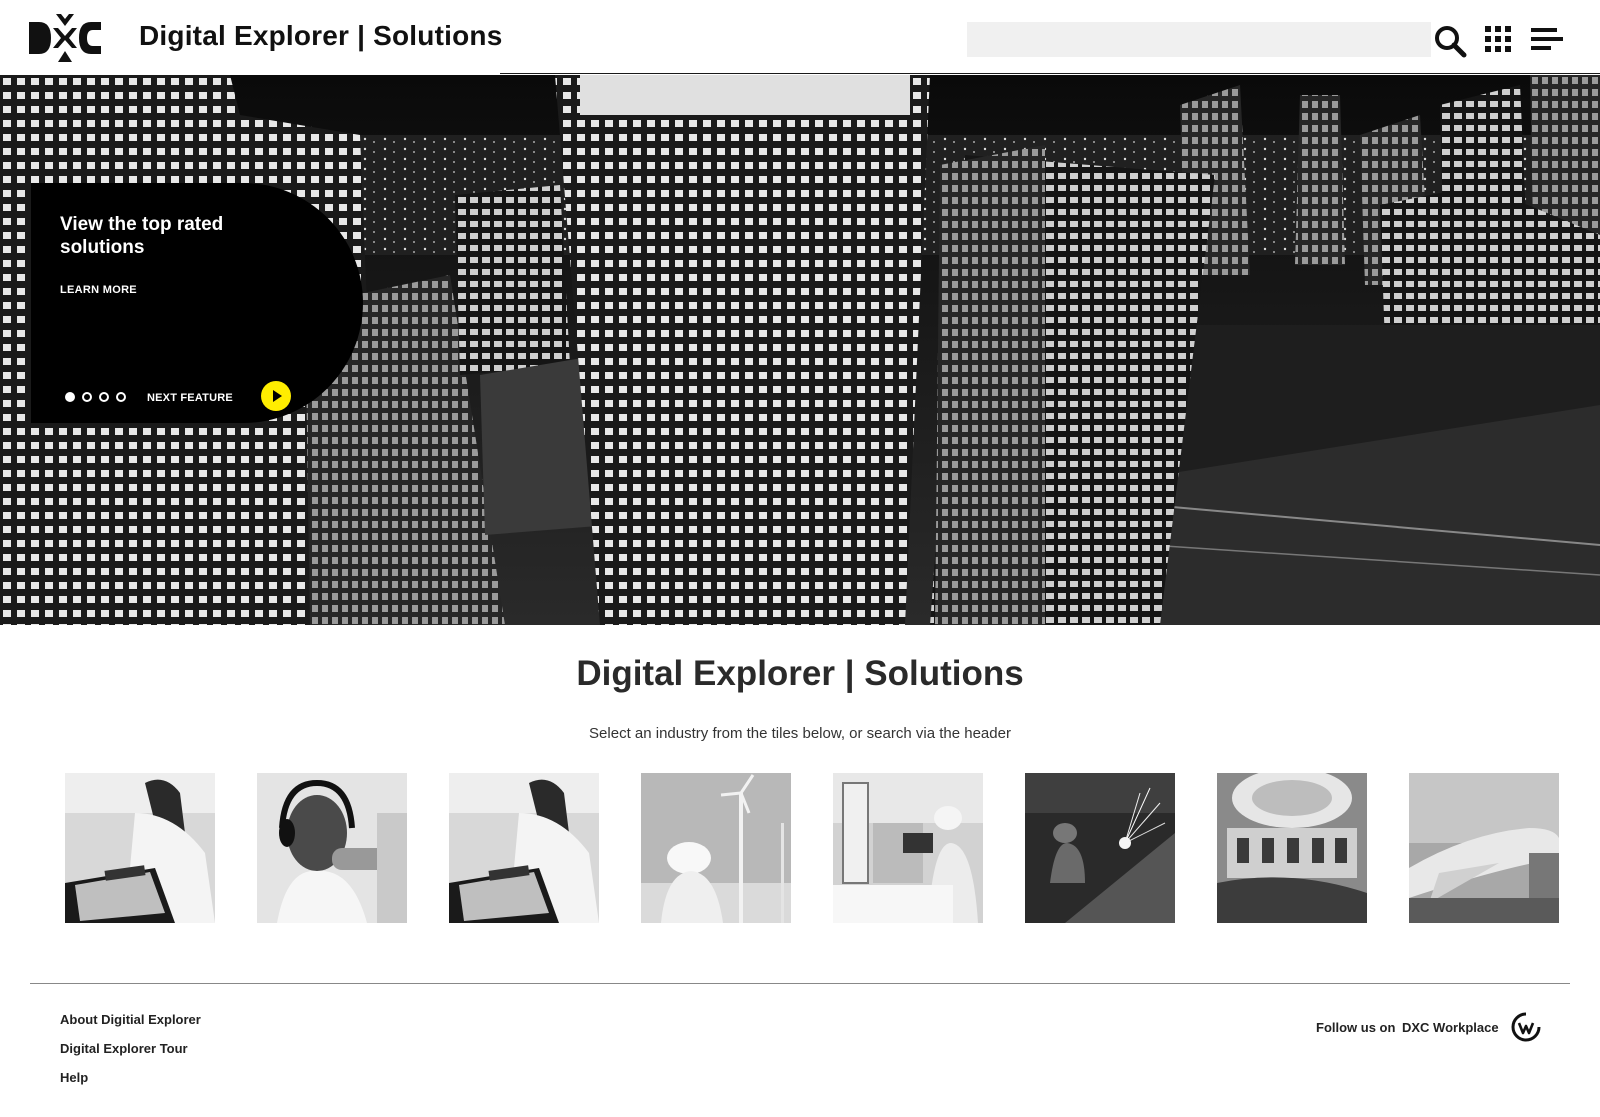 The image size is (1600, 1117). I want to click on industry-tile-energy, so click(716, 848).